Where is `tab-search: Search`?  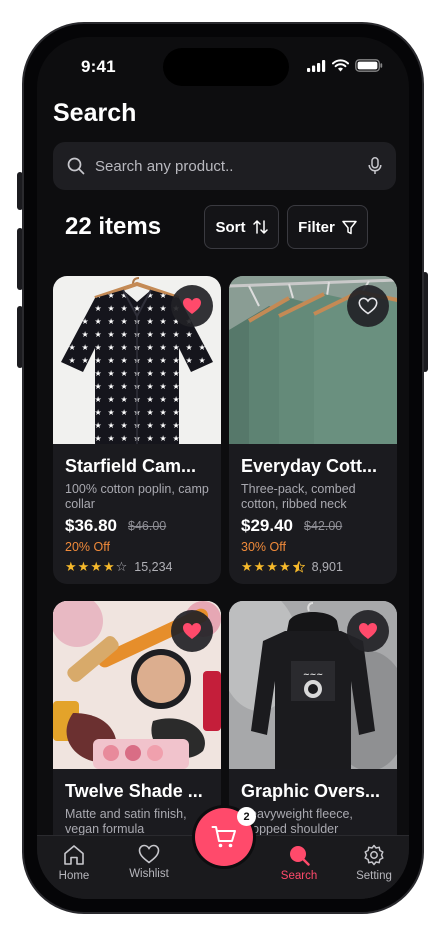
tab-search: Search is located at coordinates (299, 863).